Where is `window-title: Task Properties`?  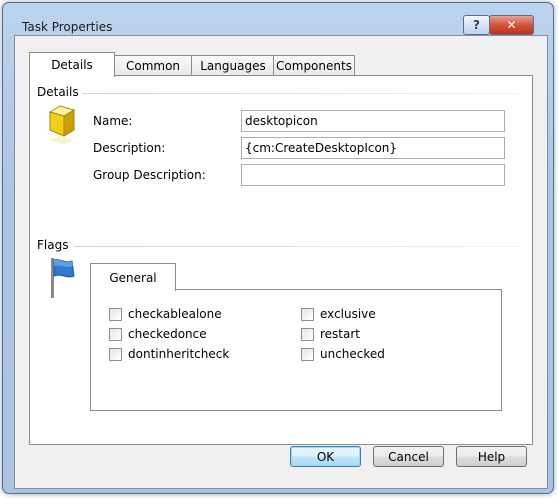 window-title: Task Properties is located at coordinates (67, 27).